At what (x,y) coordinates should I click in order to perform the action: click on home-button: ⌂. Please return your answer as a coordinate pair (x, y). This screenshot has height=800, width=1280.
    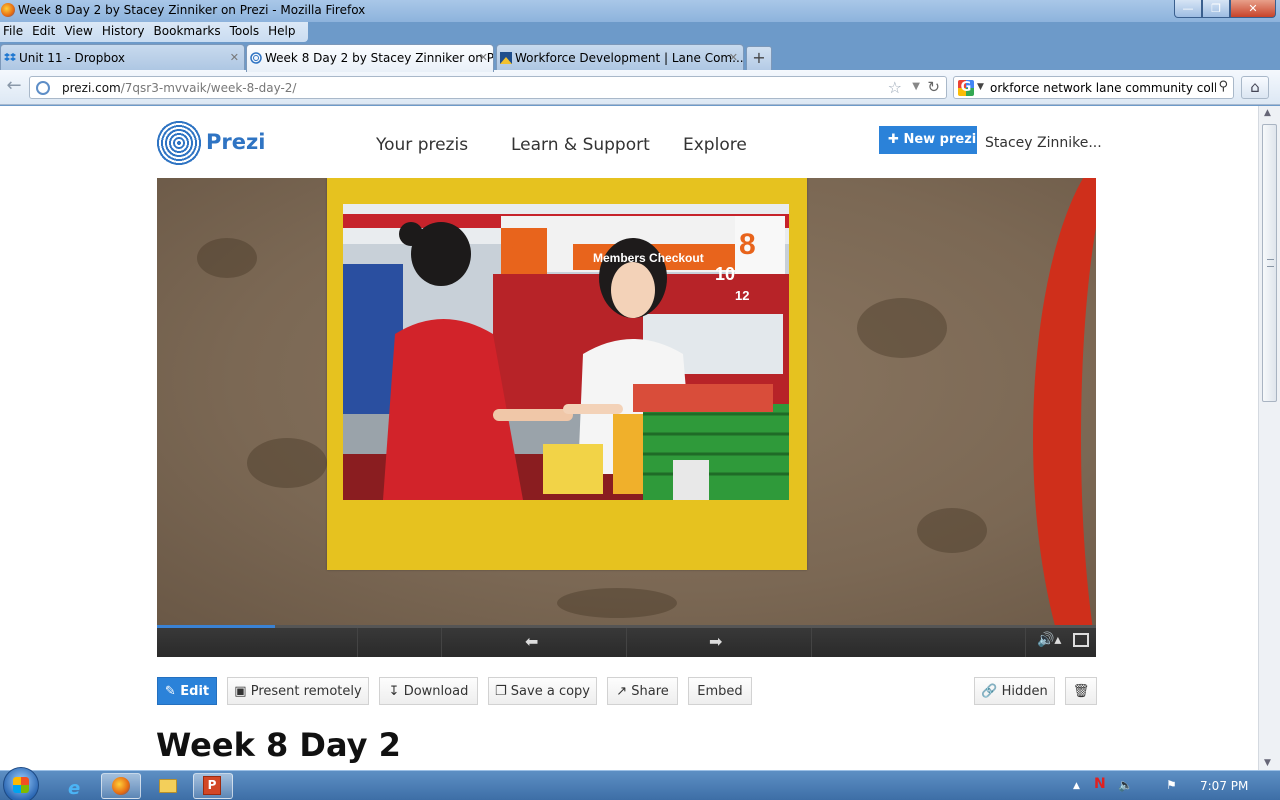
    Looking at the image, I should click on (1255, 87).